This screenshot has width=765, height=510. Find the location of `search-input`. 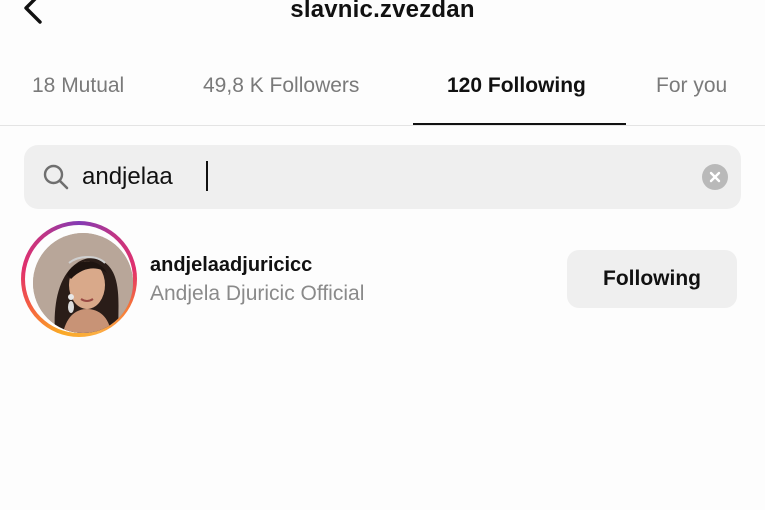

search-input is located at coordinates (382, 177).